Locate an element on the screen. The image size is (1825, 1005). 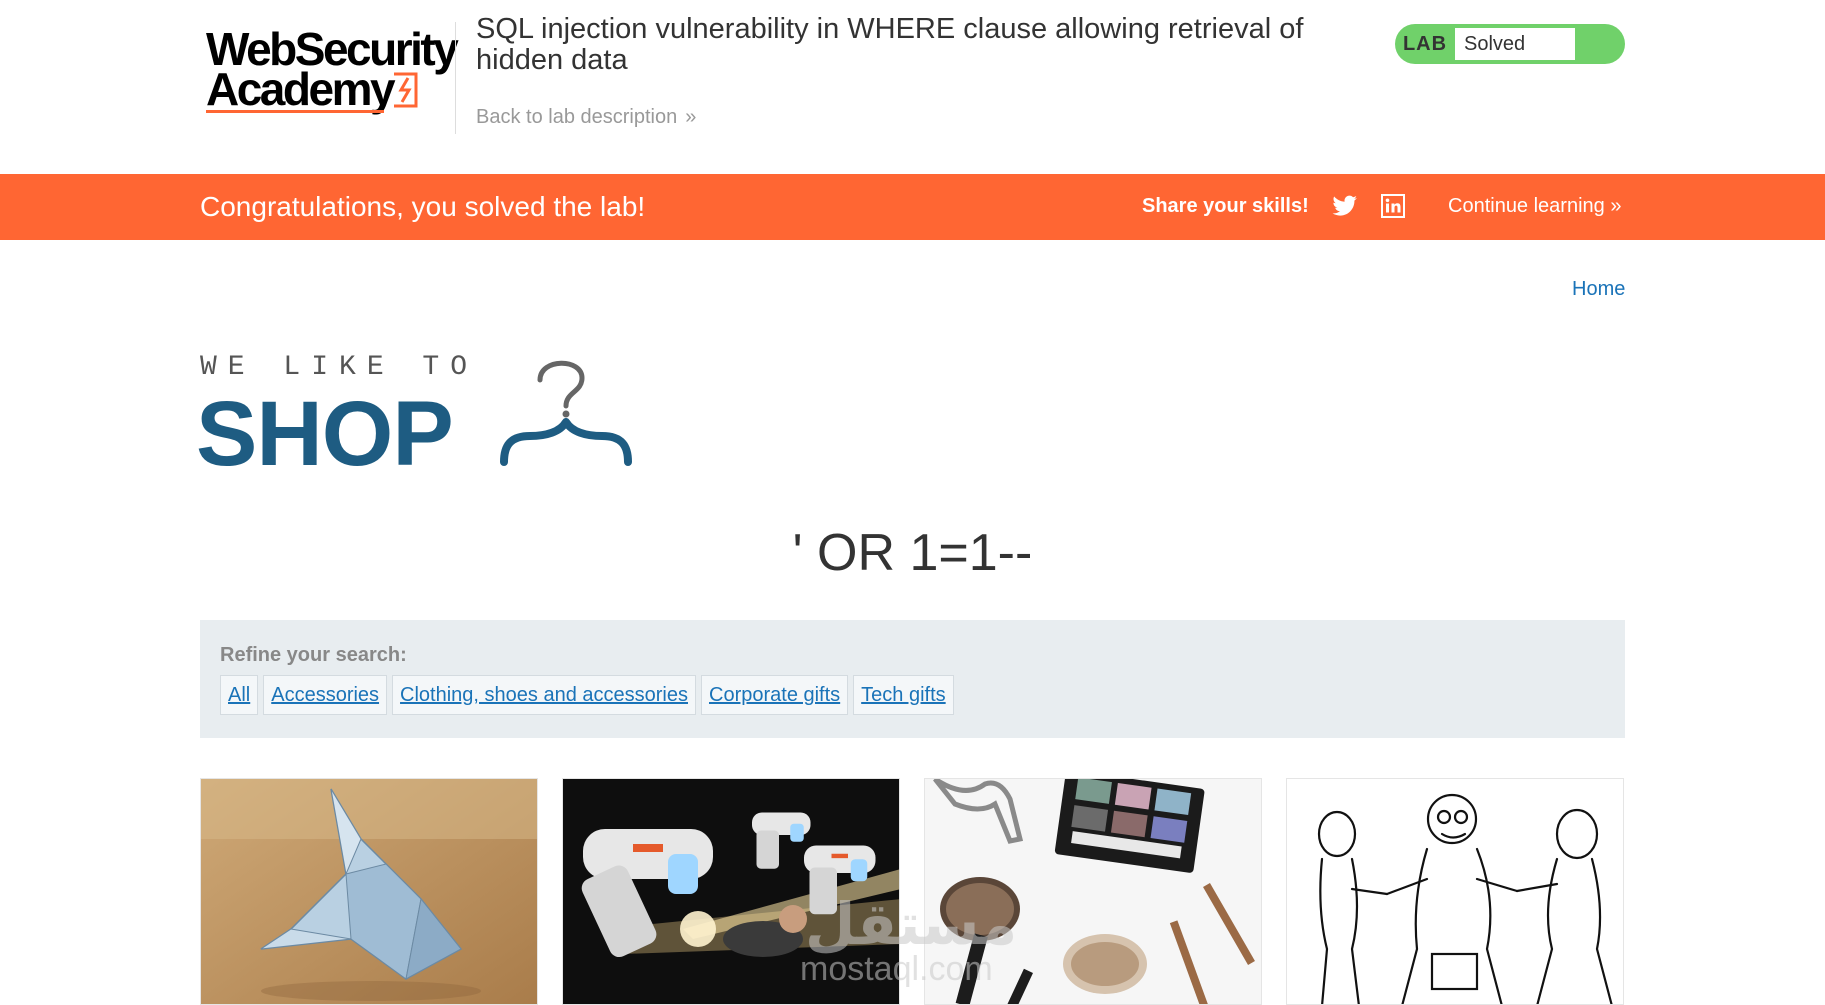
shop-logo: WE LIKE TO SHOP is located at coordinates (423, 417).